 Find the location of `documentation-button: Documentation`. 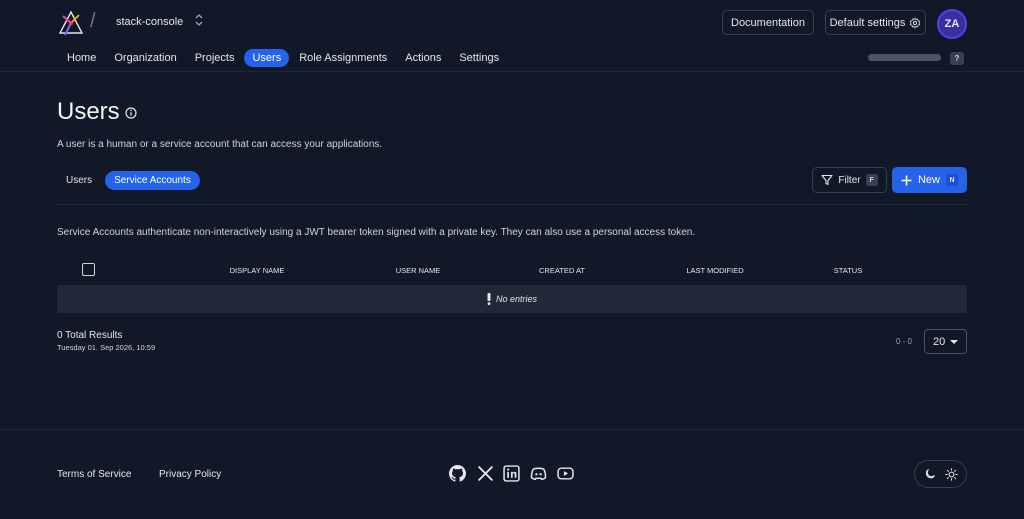

documentation-button: Documentation is located at coordinates (768, 22).